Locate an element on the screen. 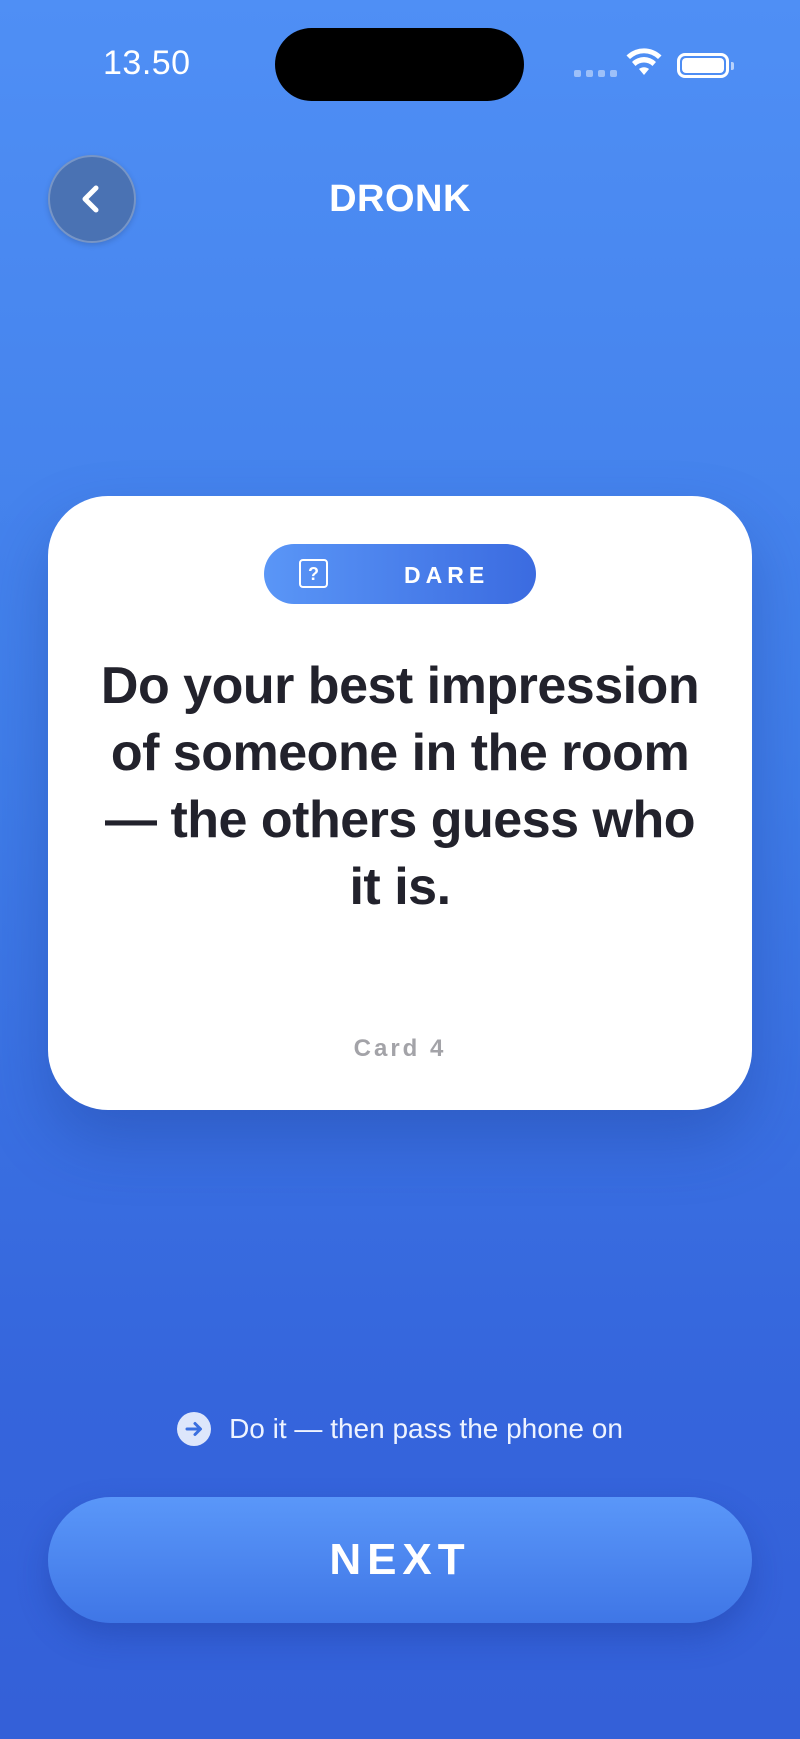 This screenshot has width=800, height=1739. arrow-right-circle-icon is located at coordinates (194, 1429).